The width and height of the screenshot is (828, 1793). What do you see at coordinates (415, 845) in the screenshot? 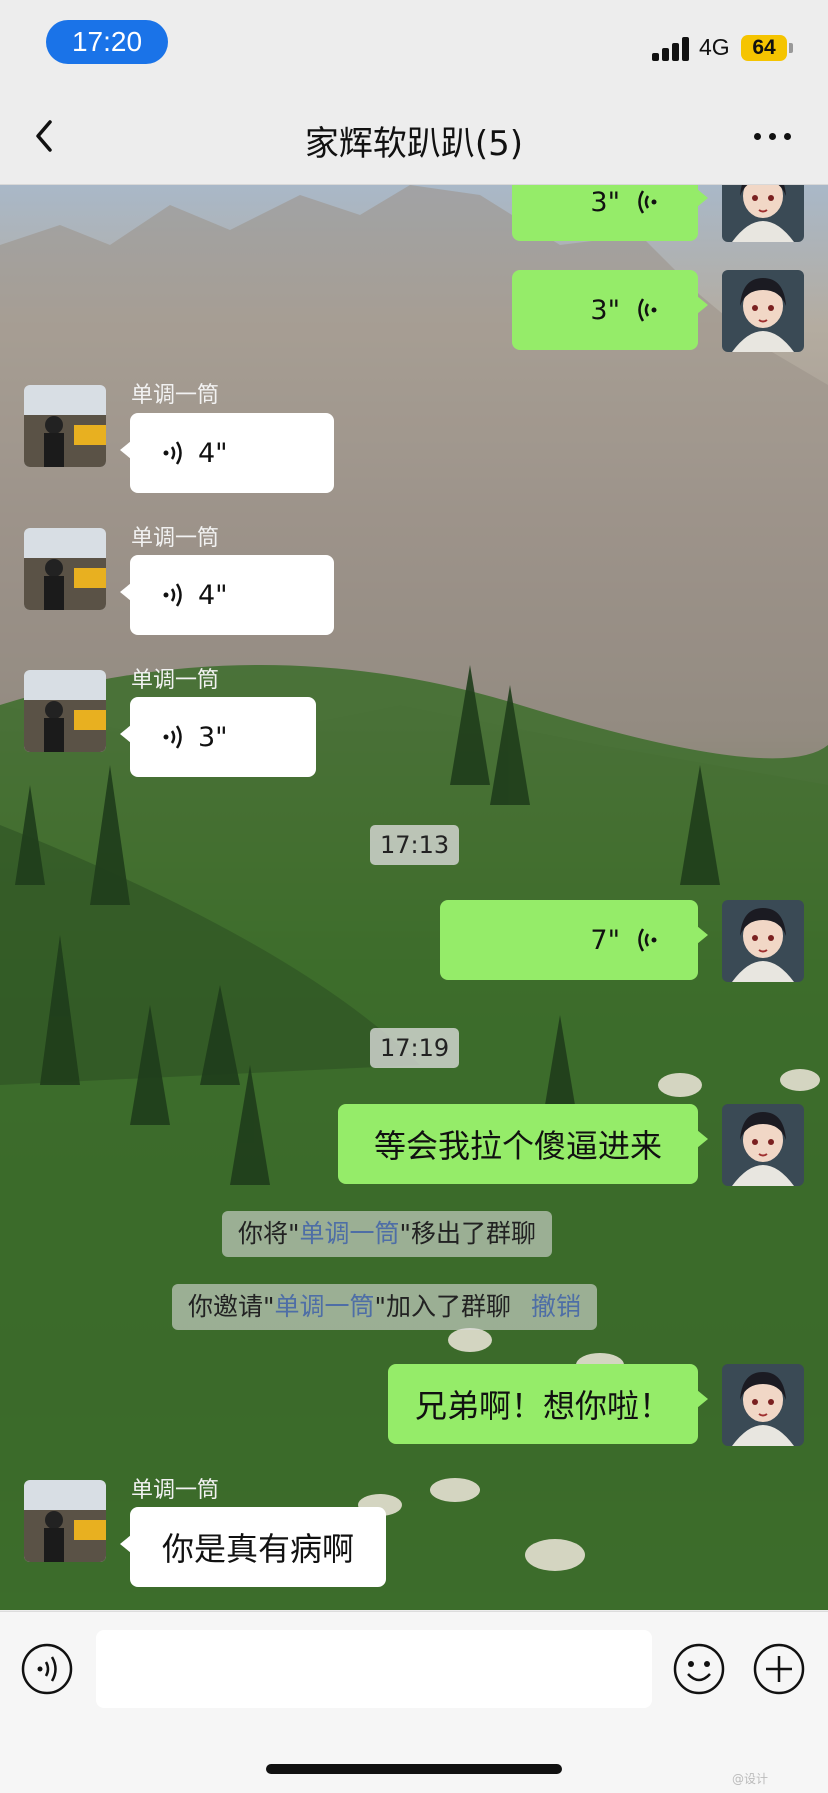
I see `timestamp: 17:13` at bounding box center [415, 845].